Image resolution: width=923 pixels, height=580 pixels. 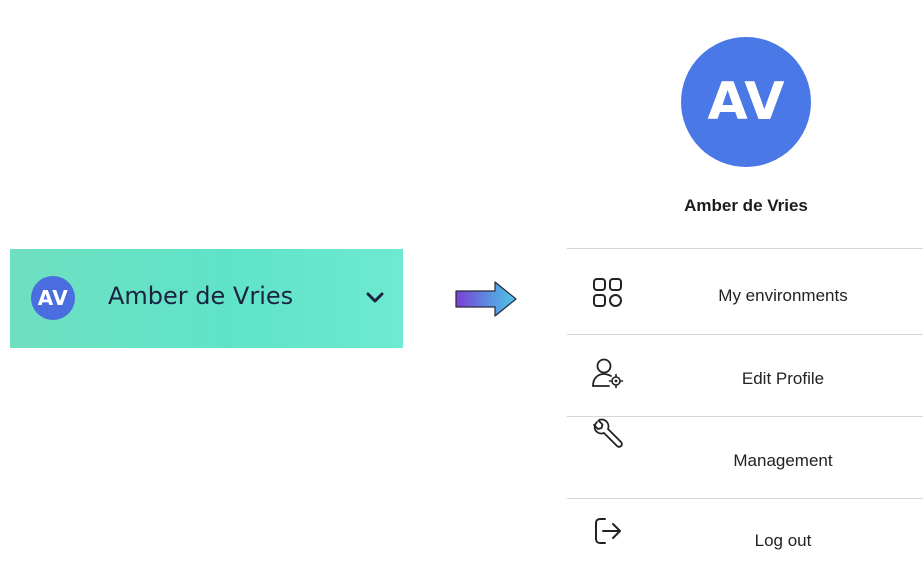 I want to click on menu-item-my-environments: My environments, so click(x=745, y=295).